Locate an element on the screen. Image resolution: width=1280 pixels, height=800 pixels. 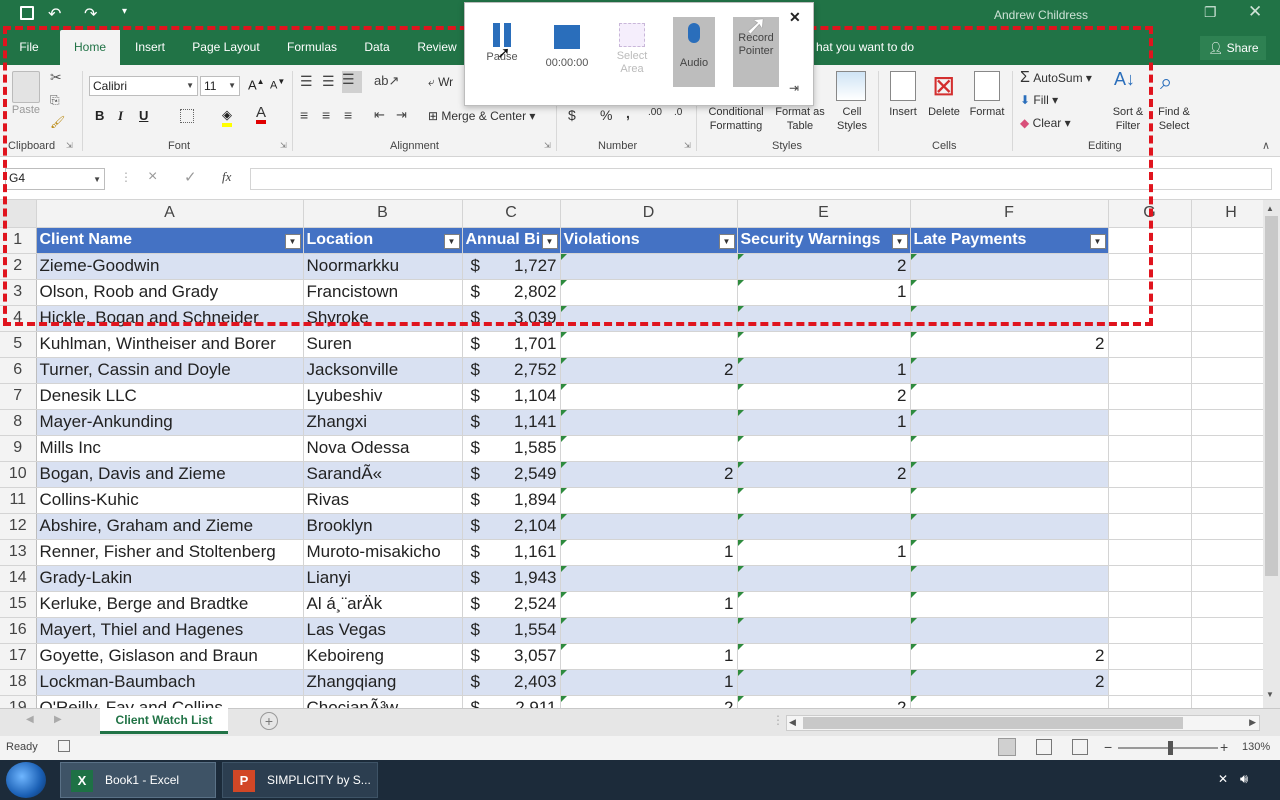
clipboard-launcher-icon: ⇲ is located at coordinates (69, 145).